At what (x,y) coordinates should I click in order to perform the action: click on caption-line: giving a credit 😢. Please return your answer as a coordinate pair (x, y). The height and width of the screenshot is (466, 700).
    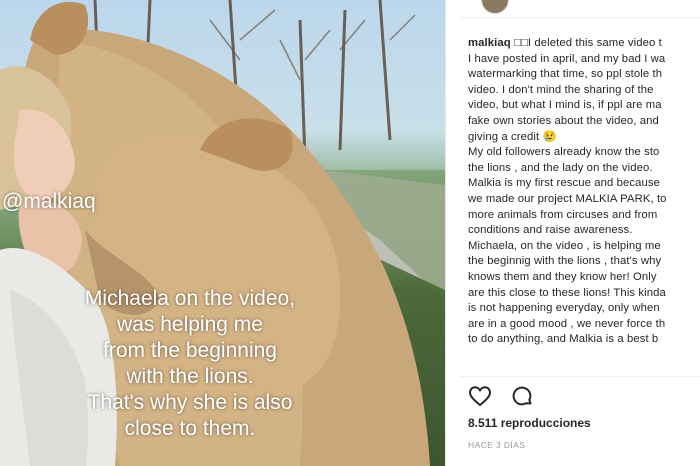
    Looking at the image, I should click on (512, 136).